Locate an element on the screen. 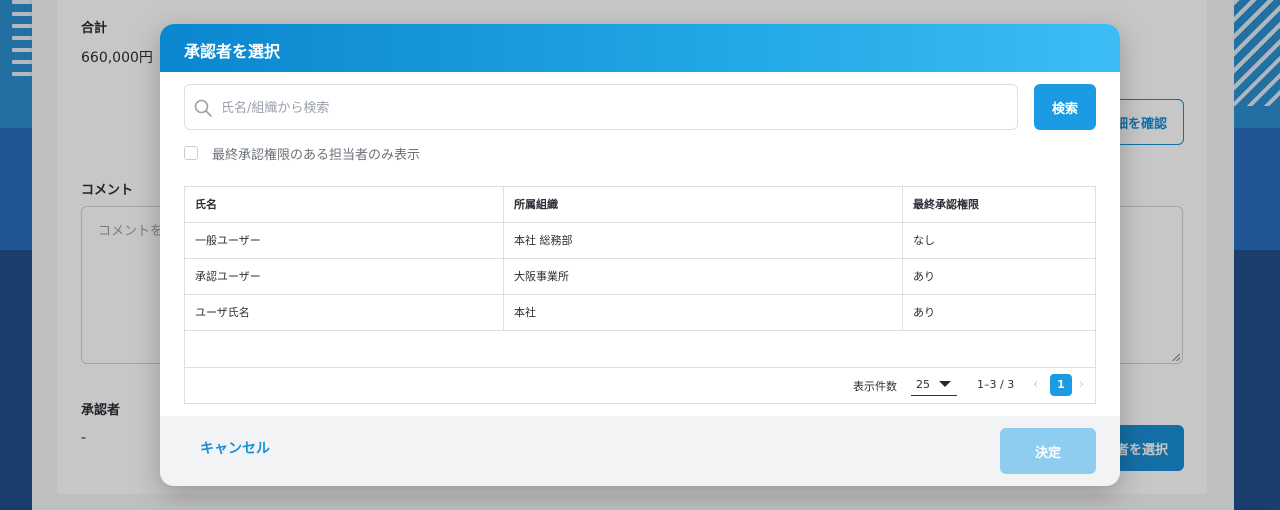 This screenshot has height=510, width=1280. pagination-range: 1–3 / 3 is located at coordinates (996, 384).